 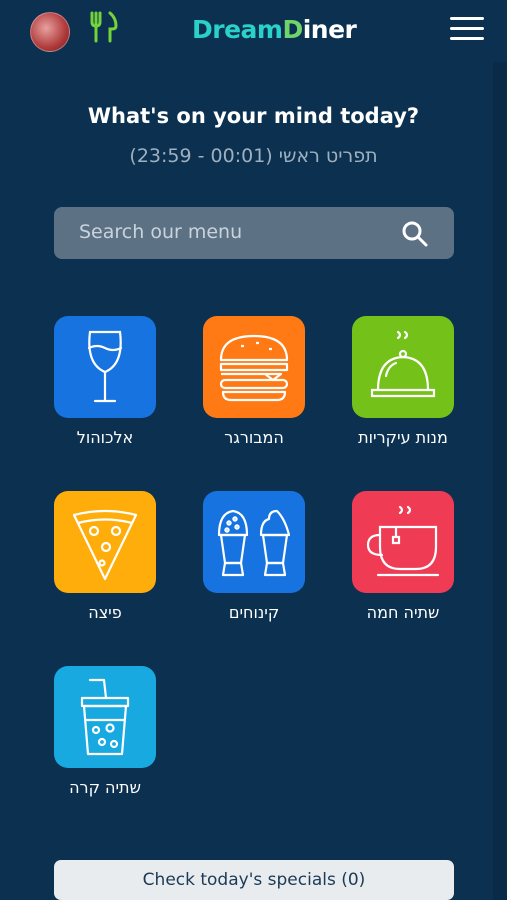 I want to click on specials-button: Check today's specials (0), so click(x=254, y=880).